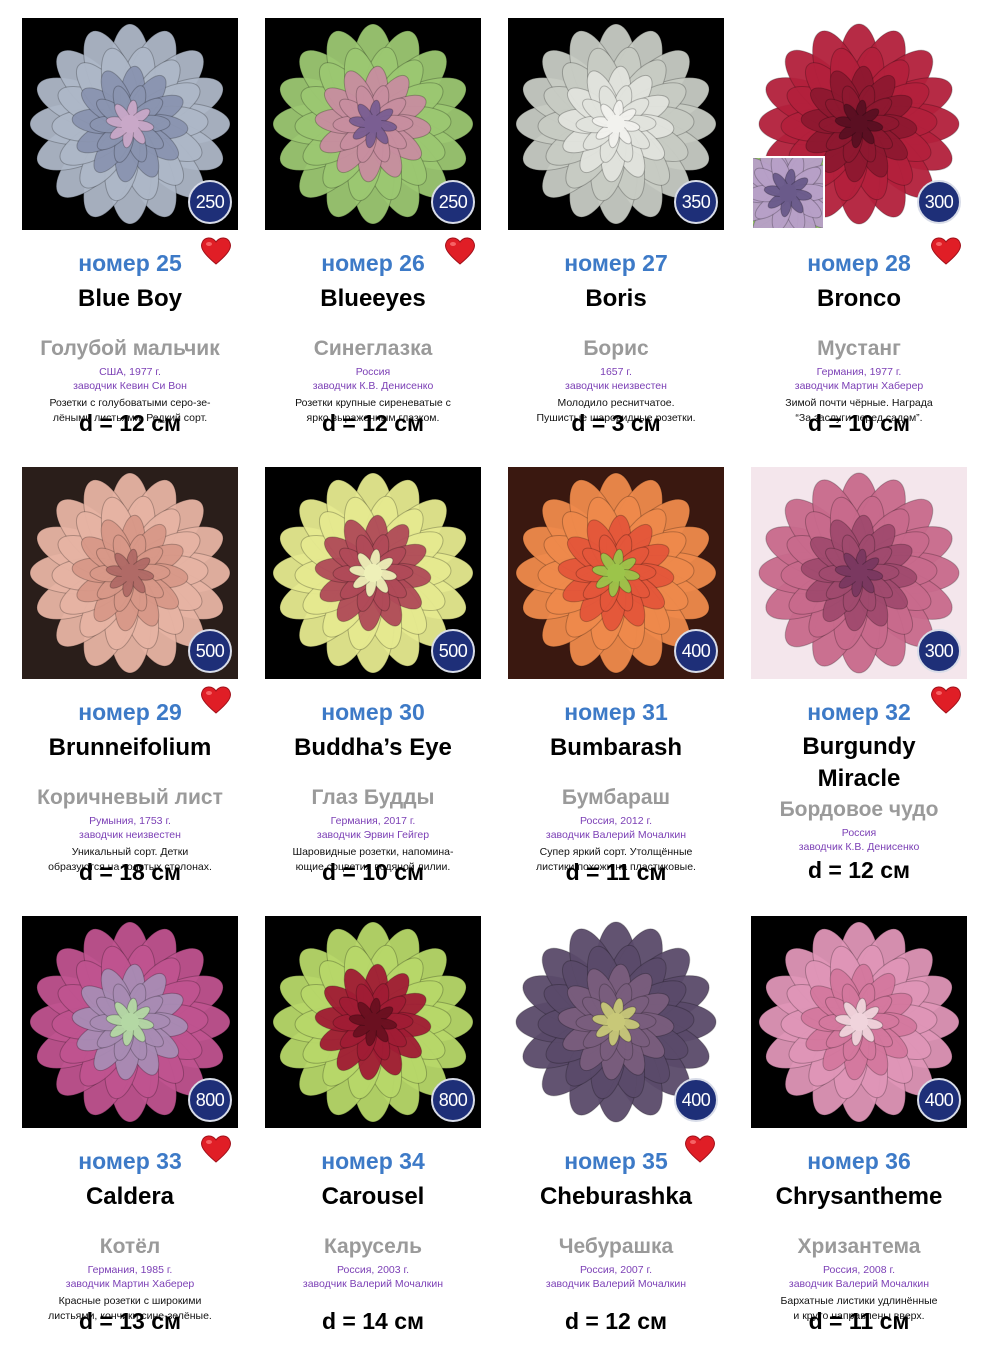 Image resolution: width=988 pixels, height=1366 pixels. What do you see at coordinates (373, 1246) in the screenshot?
I see `item-name-russian: Карусель` at bounding box center [373, 1246].